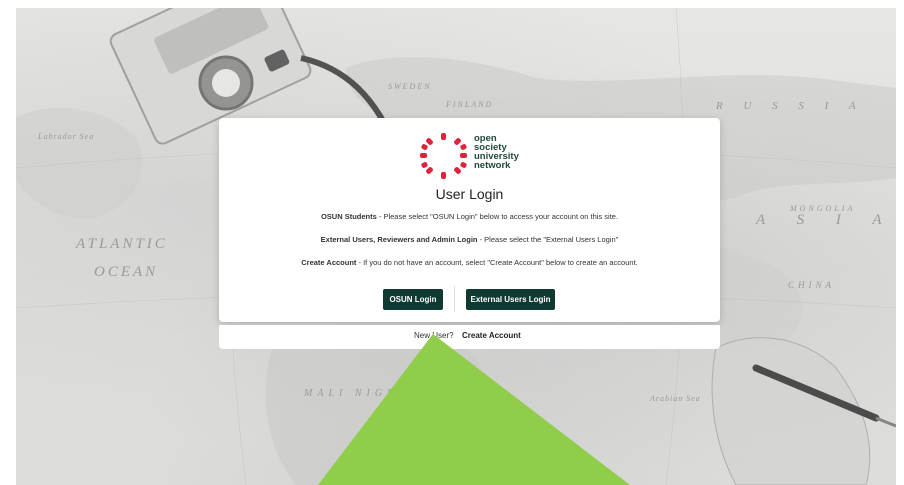 The width and height of the screenshot is (904, 485). Describe the element at coordinates (496, 152) in the screenshot. I see `logo-wordmark: open society university network` at that location.